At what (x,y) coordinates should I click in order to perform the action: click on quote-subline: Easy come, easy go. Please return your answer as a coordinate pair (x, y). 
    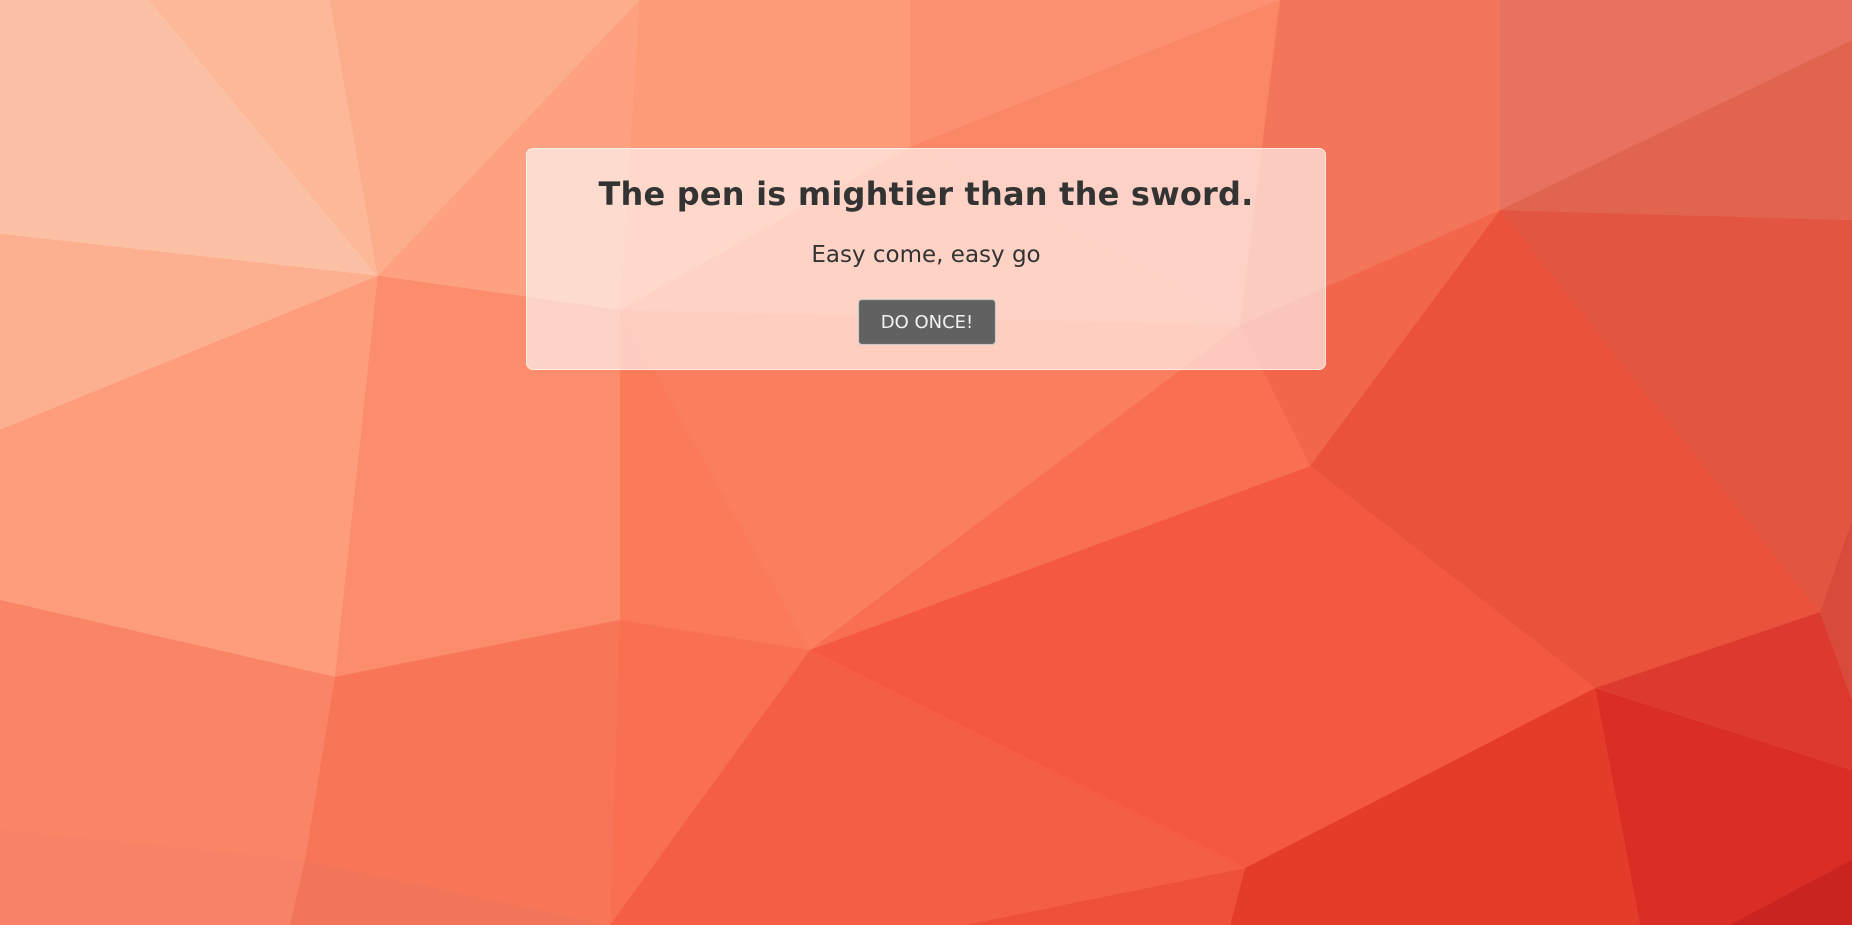
    Looking at the image, I should click on (926, 255).